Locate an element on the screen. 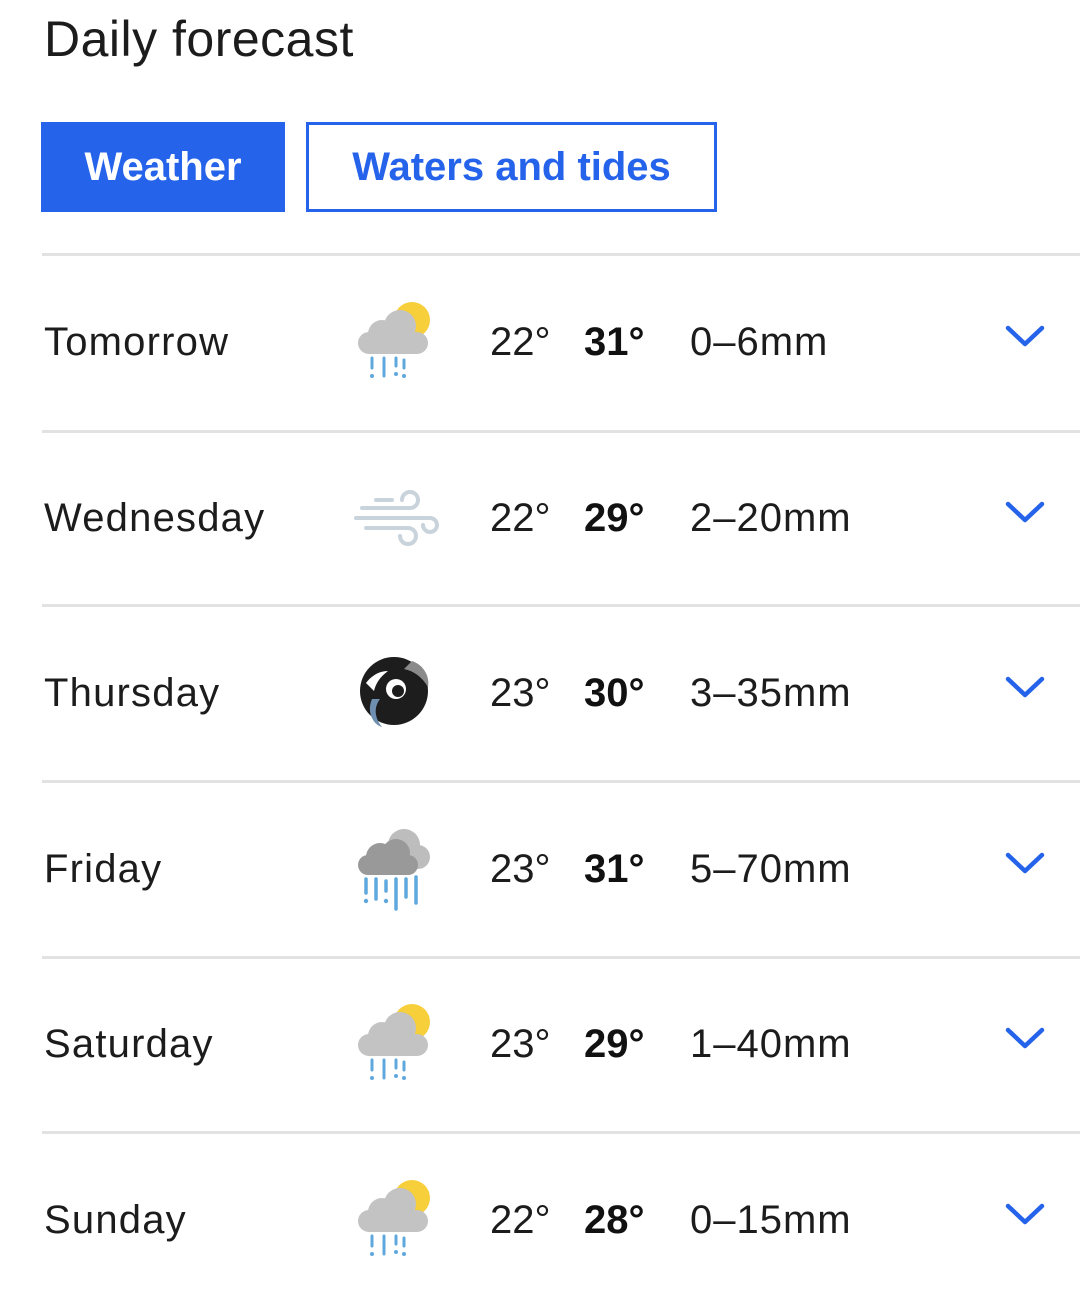 The image size is (1080, 1306). day-label: Friday is located at coordinates (103, 868).